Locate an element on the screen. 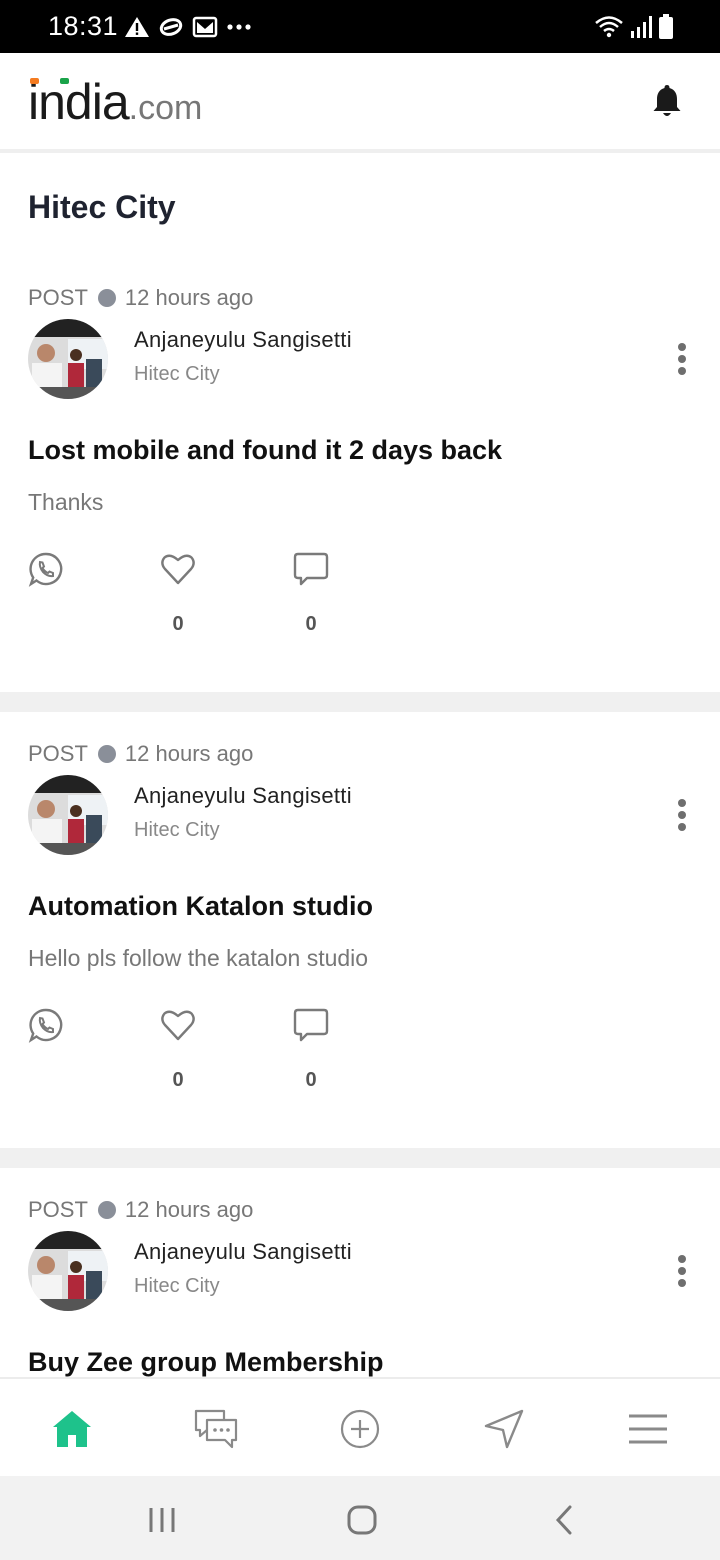 Image resolution: width=720 pixels, height=1560 pixels. bell-icon is located at coordinates (667, 100).